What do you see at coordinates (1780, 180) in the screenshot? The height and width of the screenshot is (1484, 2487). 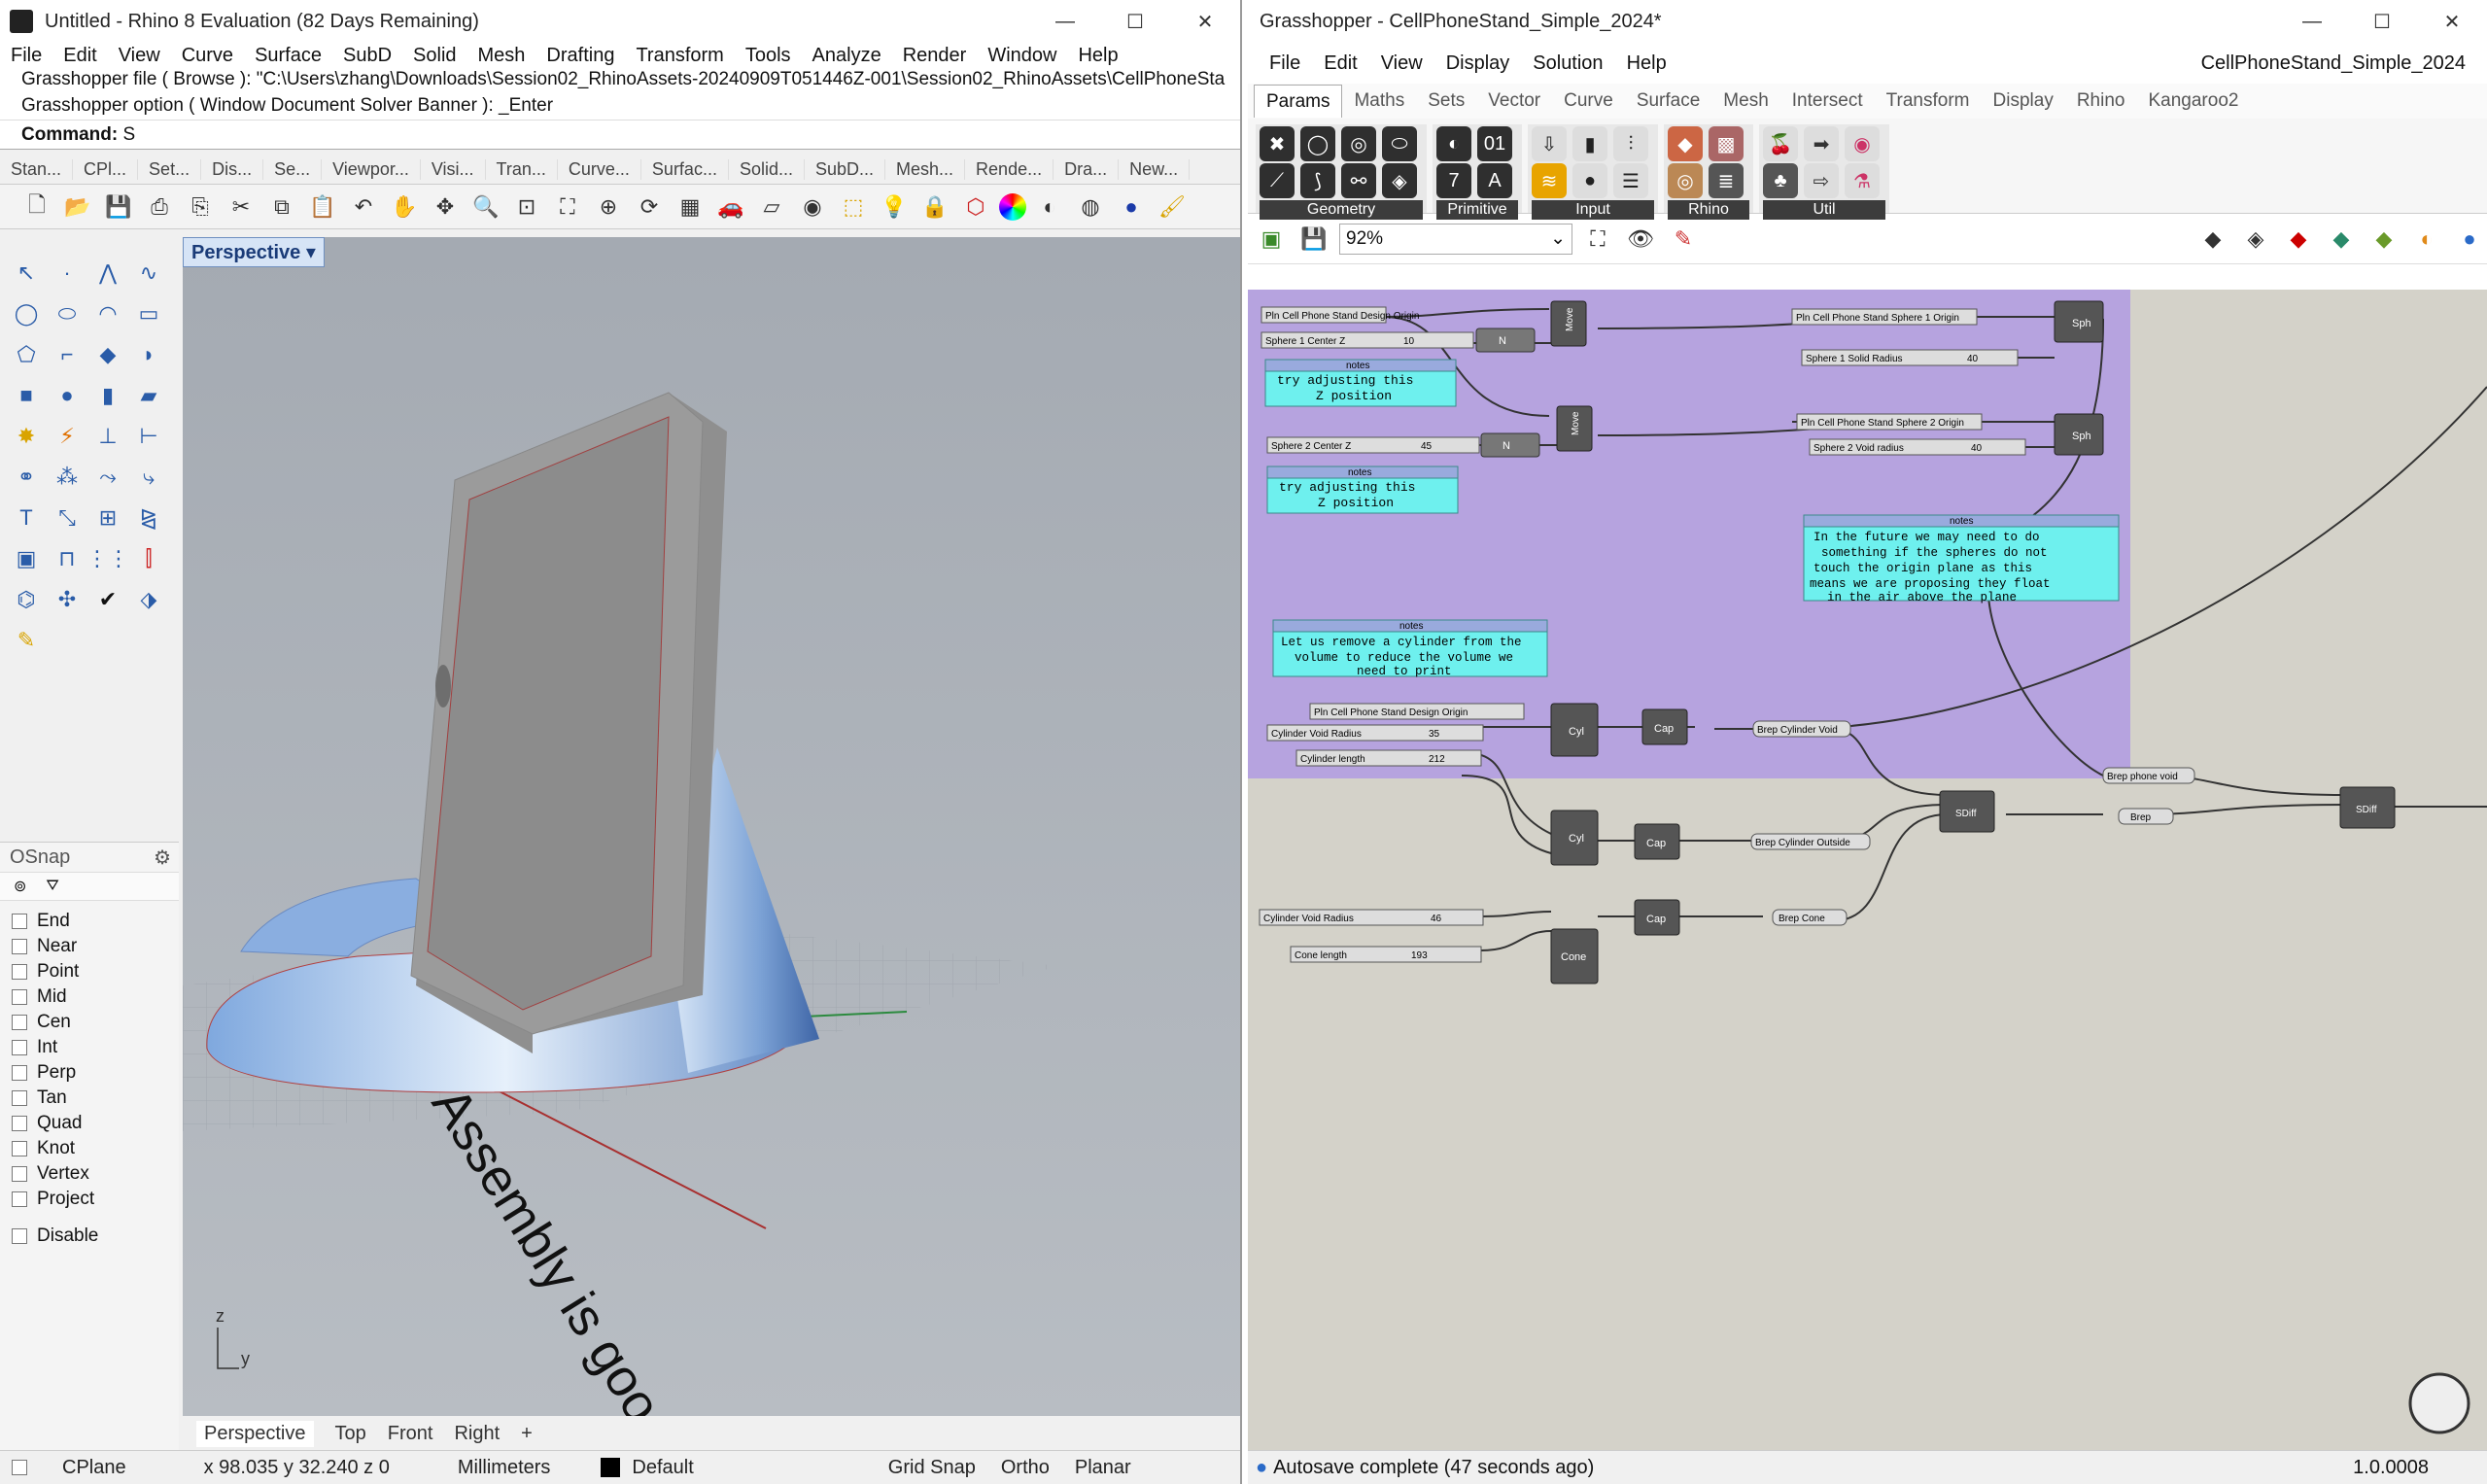 I see `tree-icon: ♣` at bounding box center [1780, 180].